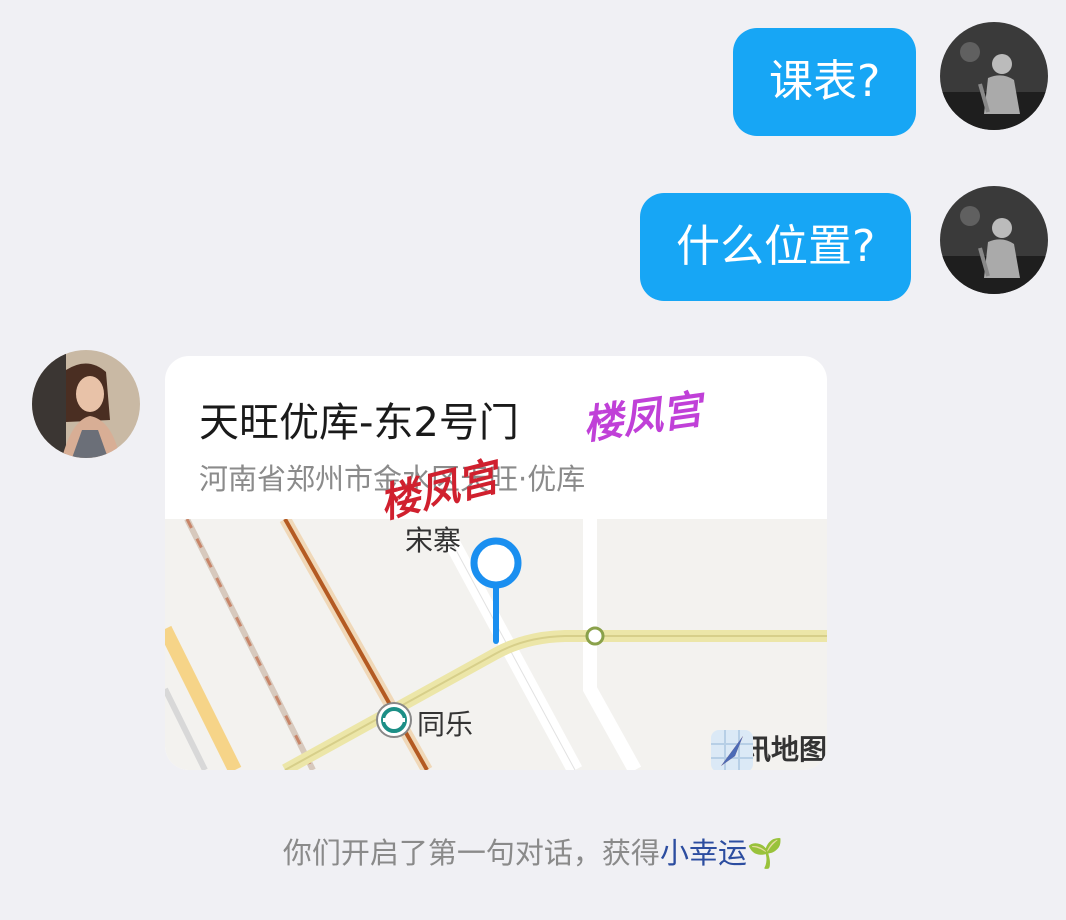  I want to click on map-label-top: 宋寨, so click(433, 540).